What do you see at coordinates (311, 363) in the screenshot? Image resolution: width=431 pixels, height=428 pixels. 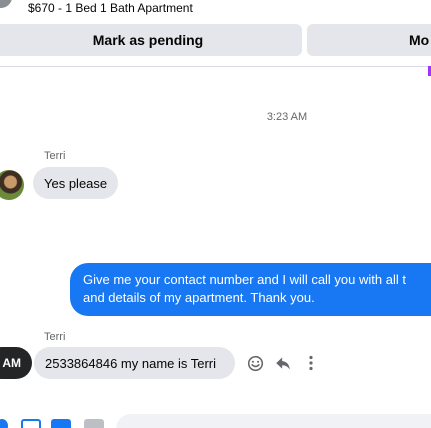 I see `more-vertical-icon` at bounding box center [311, 363].